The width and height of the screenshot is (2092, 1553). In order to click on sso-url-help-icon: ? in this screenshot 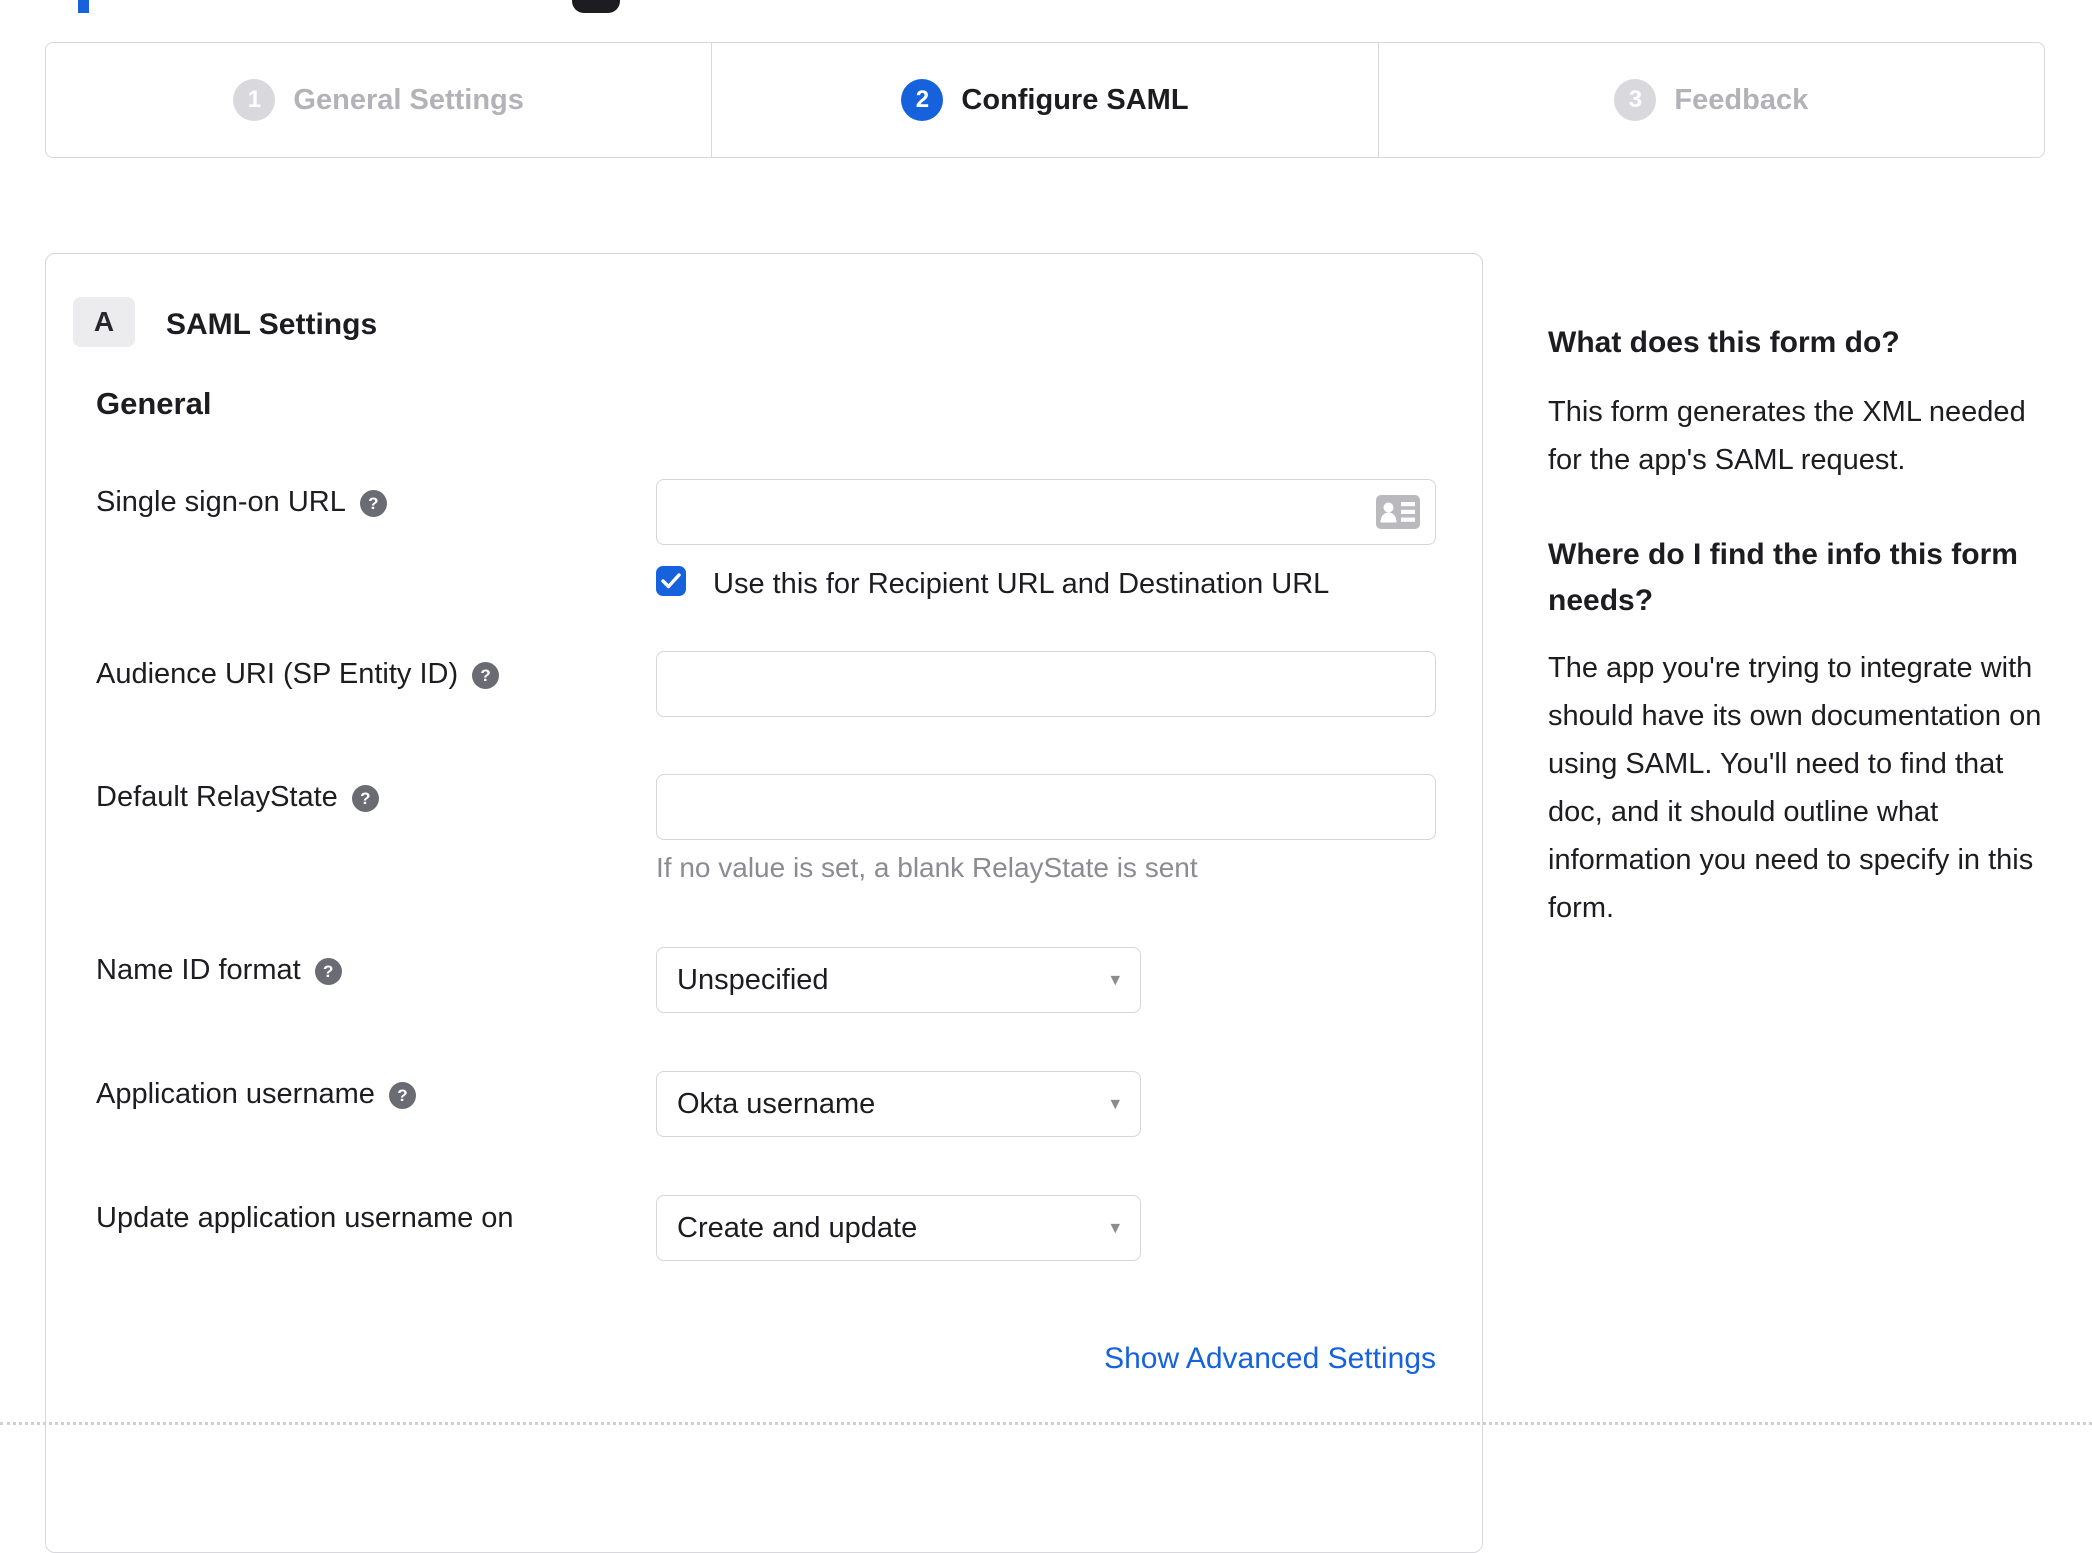, I will do `click(373, 503)`.